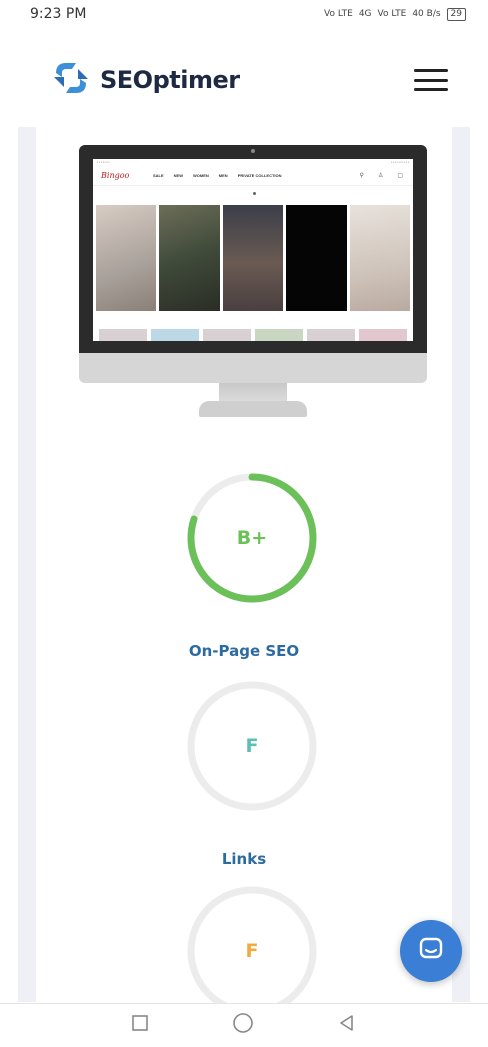  Describe the element at coordinates (254, 193) in the screenshot. I see `preview-carousel-dot` at that location.